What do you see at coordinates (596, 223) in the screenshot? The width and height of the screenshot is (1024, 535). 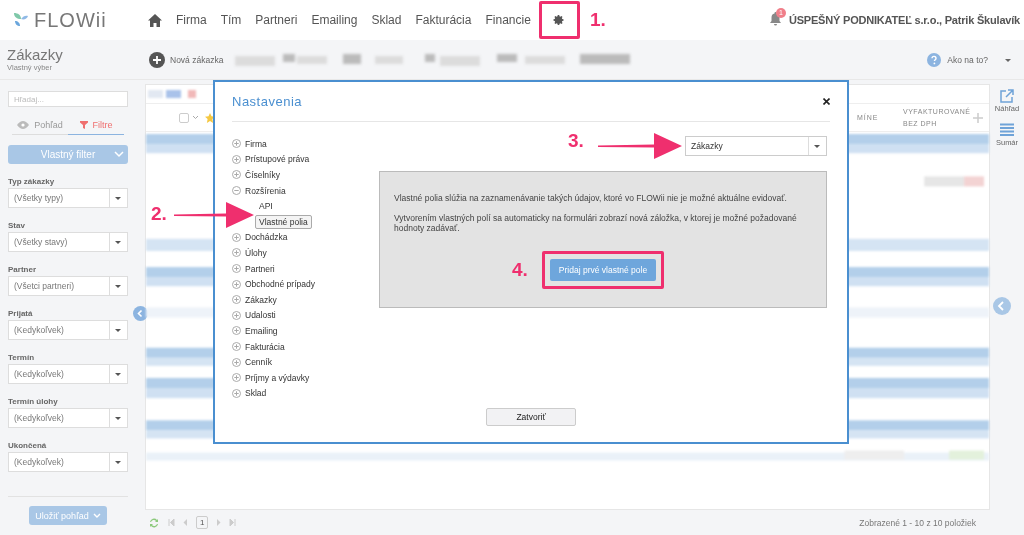 I see `info-text: Vytvorením vlastných polí sa automaticky na formulári zobrazí nová záložka, v ktorej je možné požadované hodnoty zadávať.` at bounding box center [596, 223].